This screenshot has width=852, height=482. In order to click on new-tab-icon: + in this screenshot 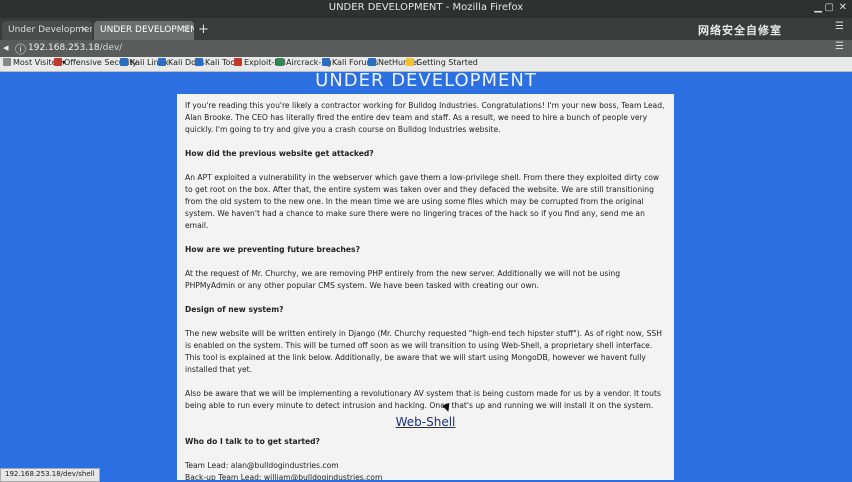, I will do `click(203, 29)`.